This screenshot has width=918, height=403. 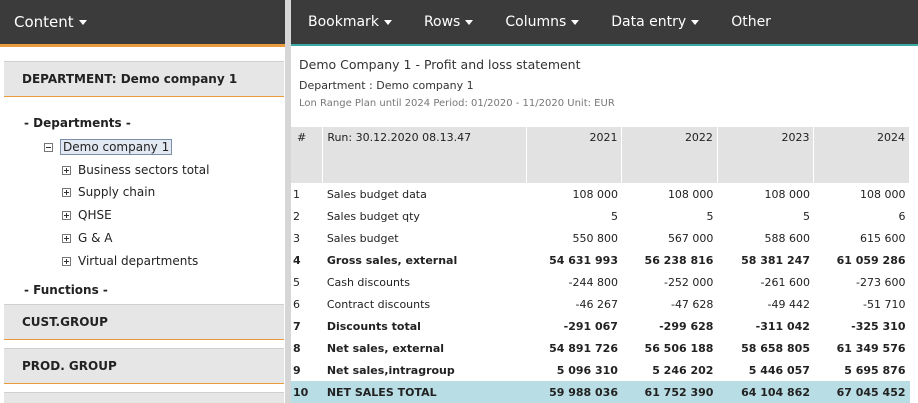 I want to click on next-section-header, so click(x=144, y=397).